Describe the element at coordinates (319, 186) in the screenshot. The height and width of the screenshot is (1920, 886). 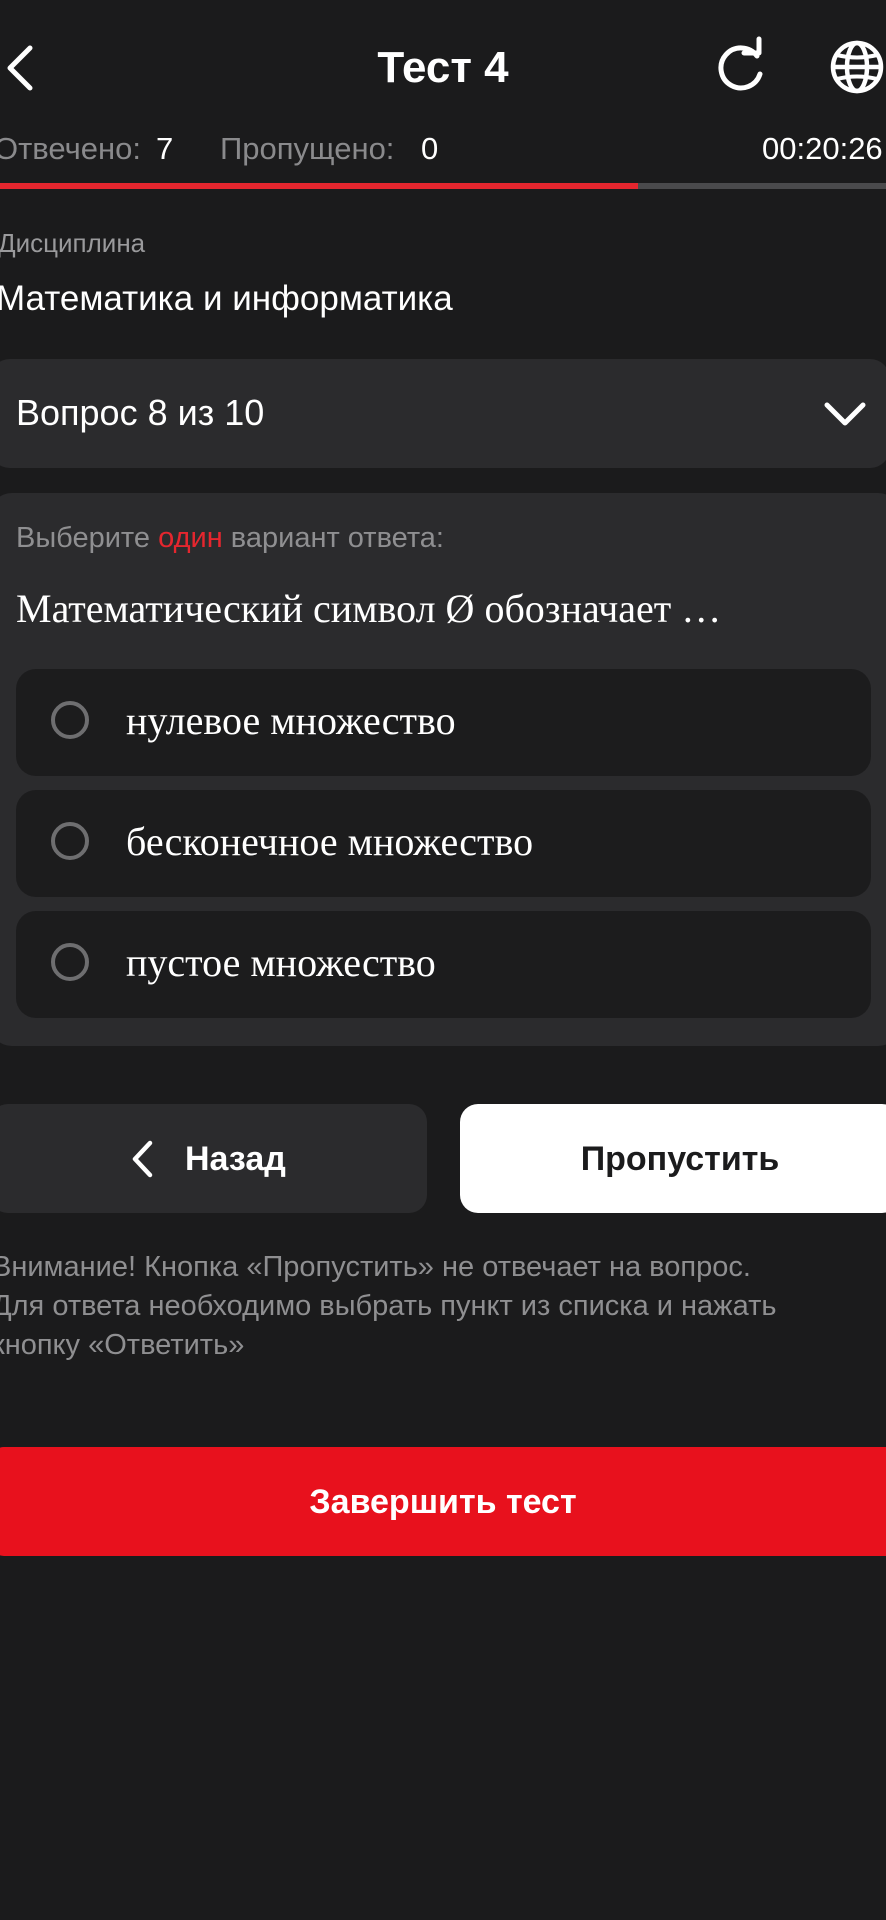
I see `progress-fill` at that location.